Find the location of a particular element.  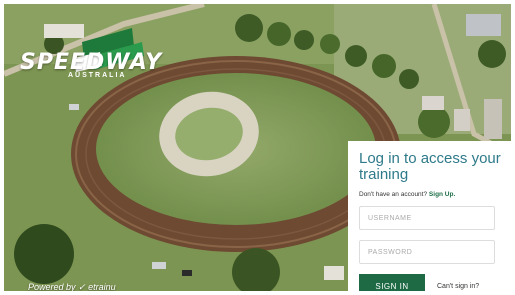

login-title: Log in to access your training is located at coordinates (430, 166).